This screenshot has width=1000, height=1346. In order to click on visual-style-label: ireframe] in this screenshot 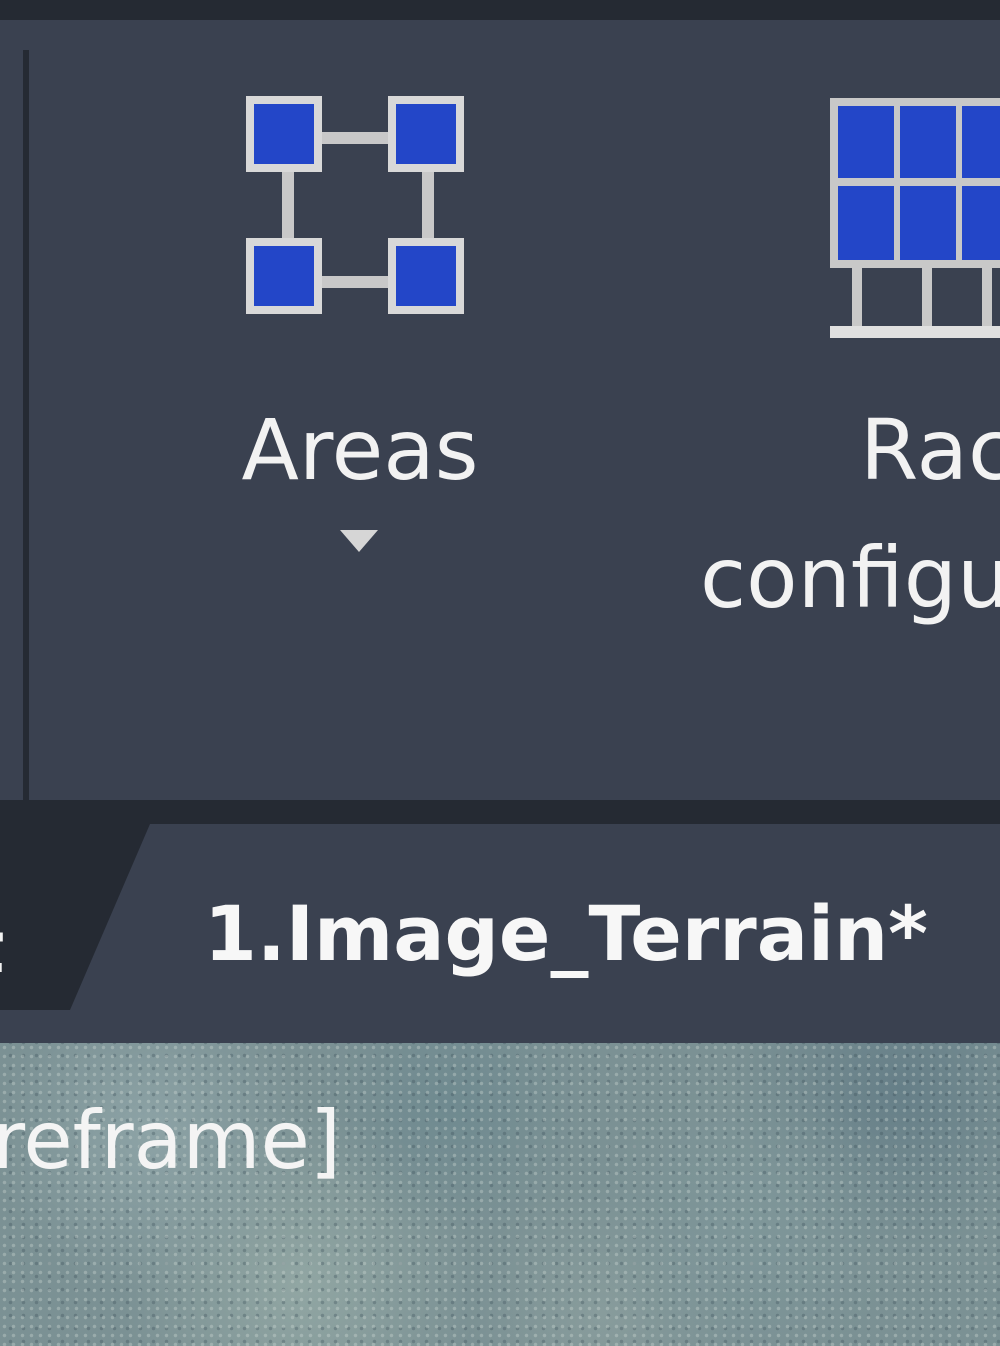, I will do `click(170, 1141)`.